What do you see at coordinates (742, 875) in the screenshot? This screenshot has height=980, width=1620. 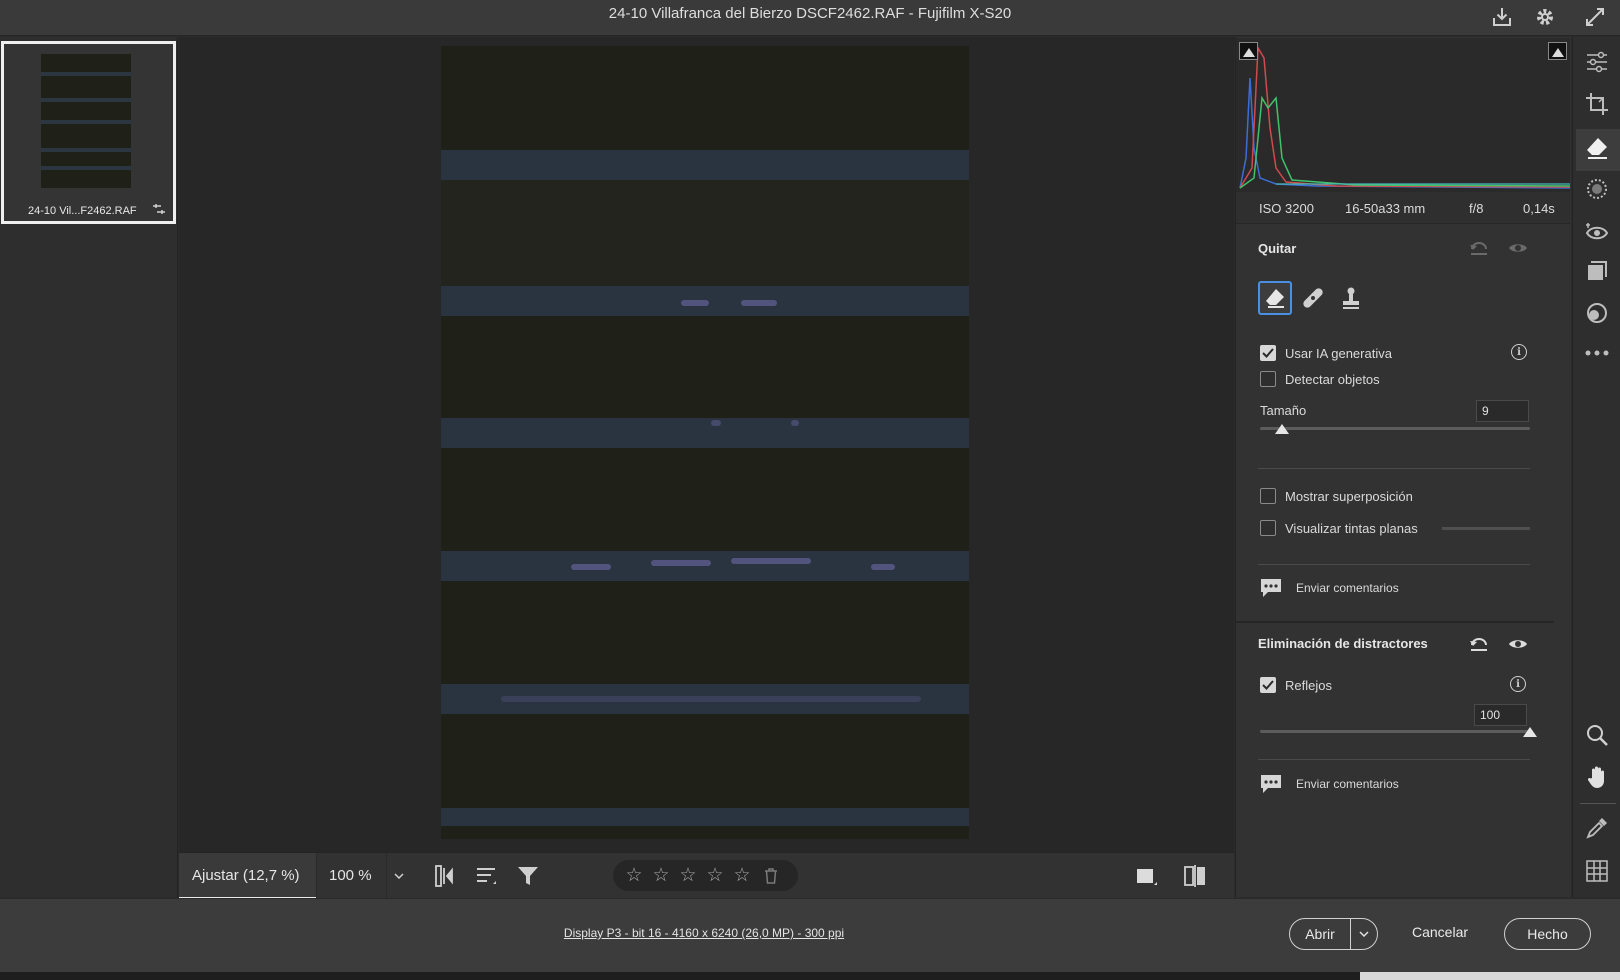 I see `rating-star-5: ☆` at bounding box center [742, 875].